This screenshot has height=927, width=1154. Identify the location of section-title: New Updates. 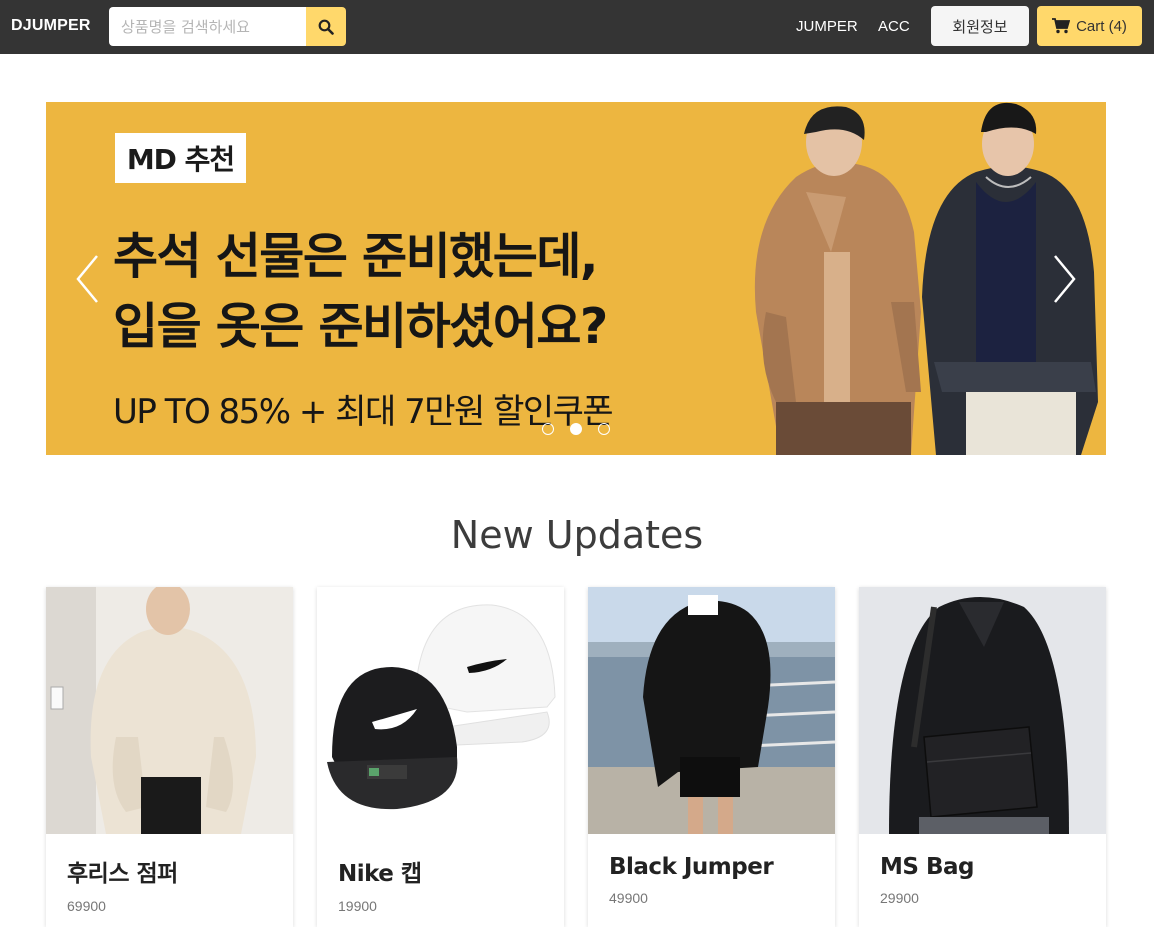
(577, 535).